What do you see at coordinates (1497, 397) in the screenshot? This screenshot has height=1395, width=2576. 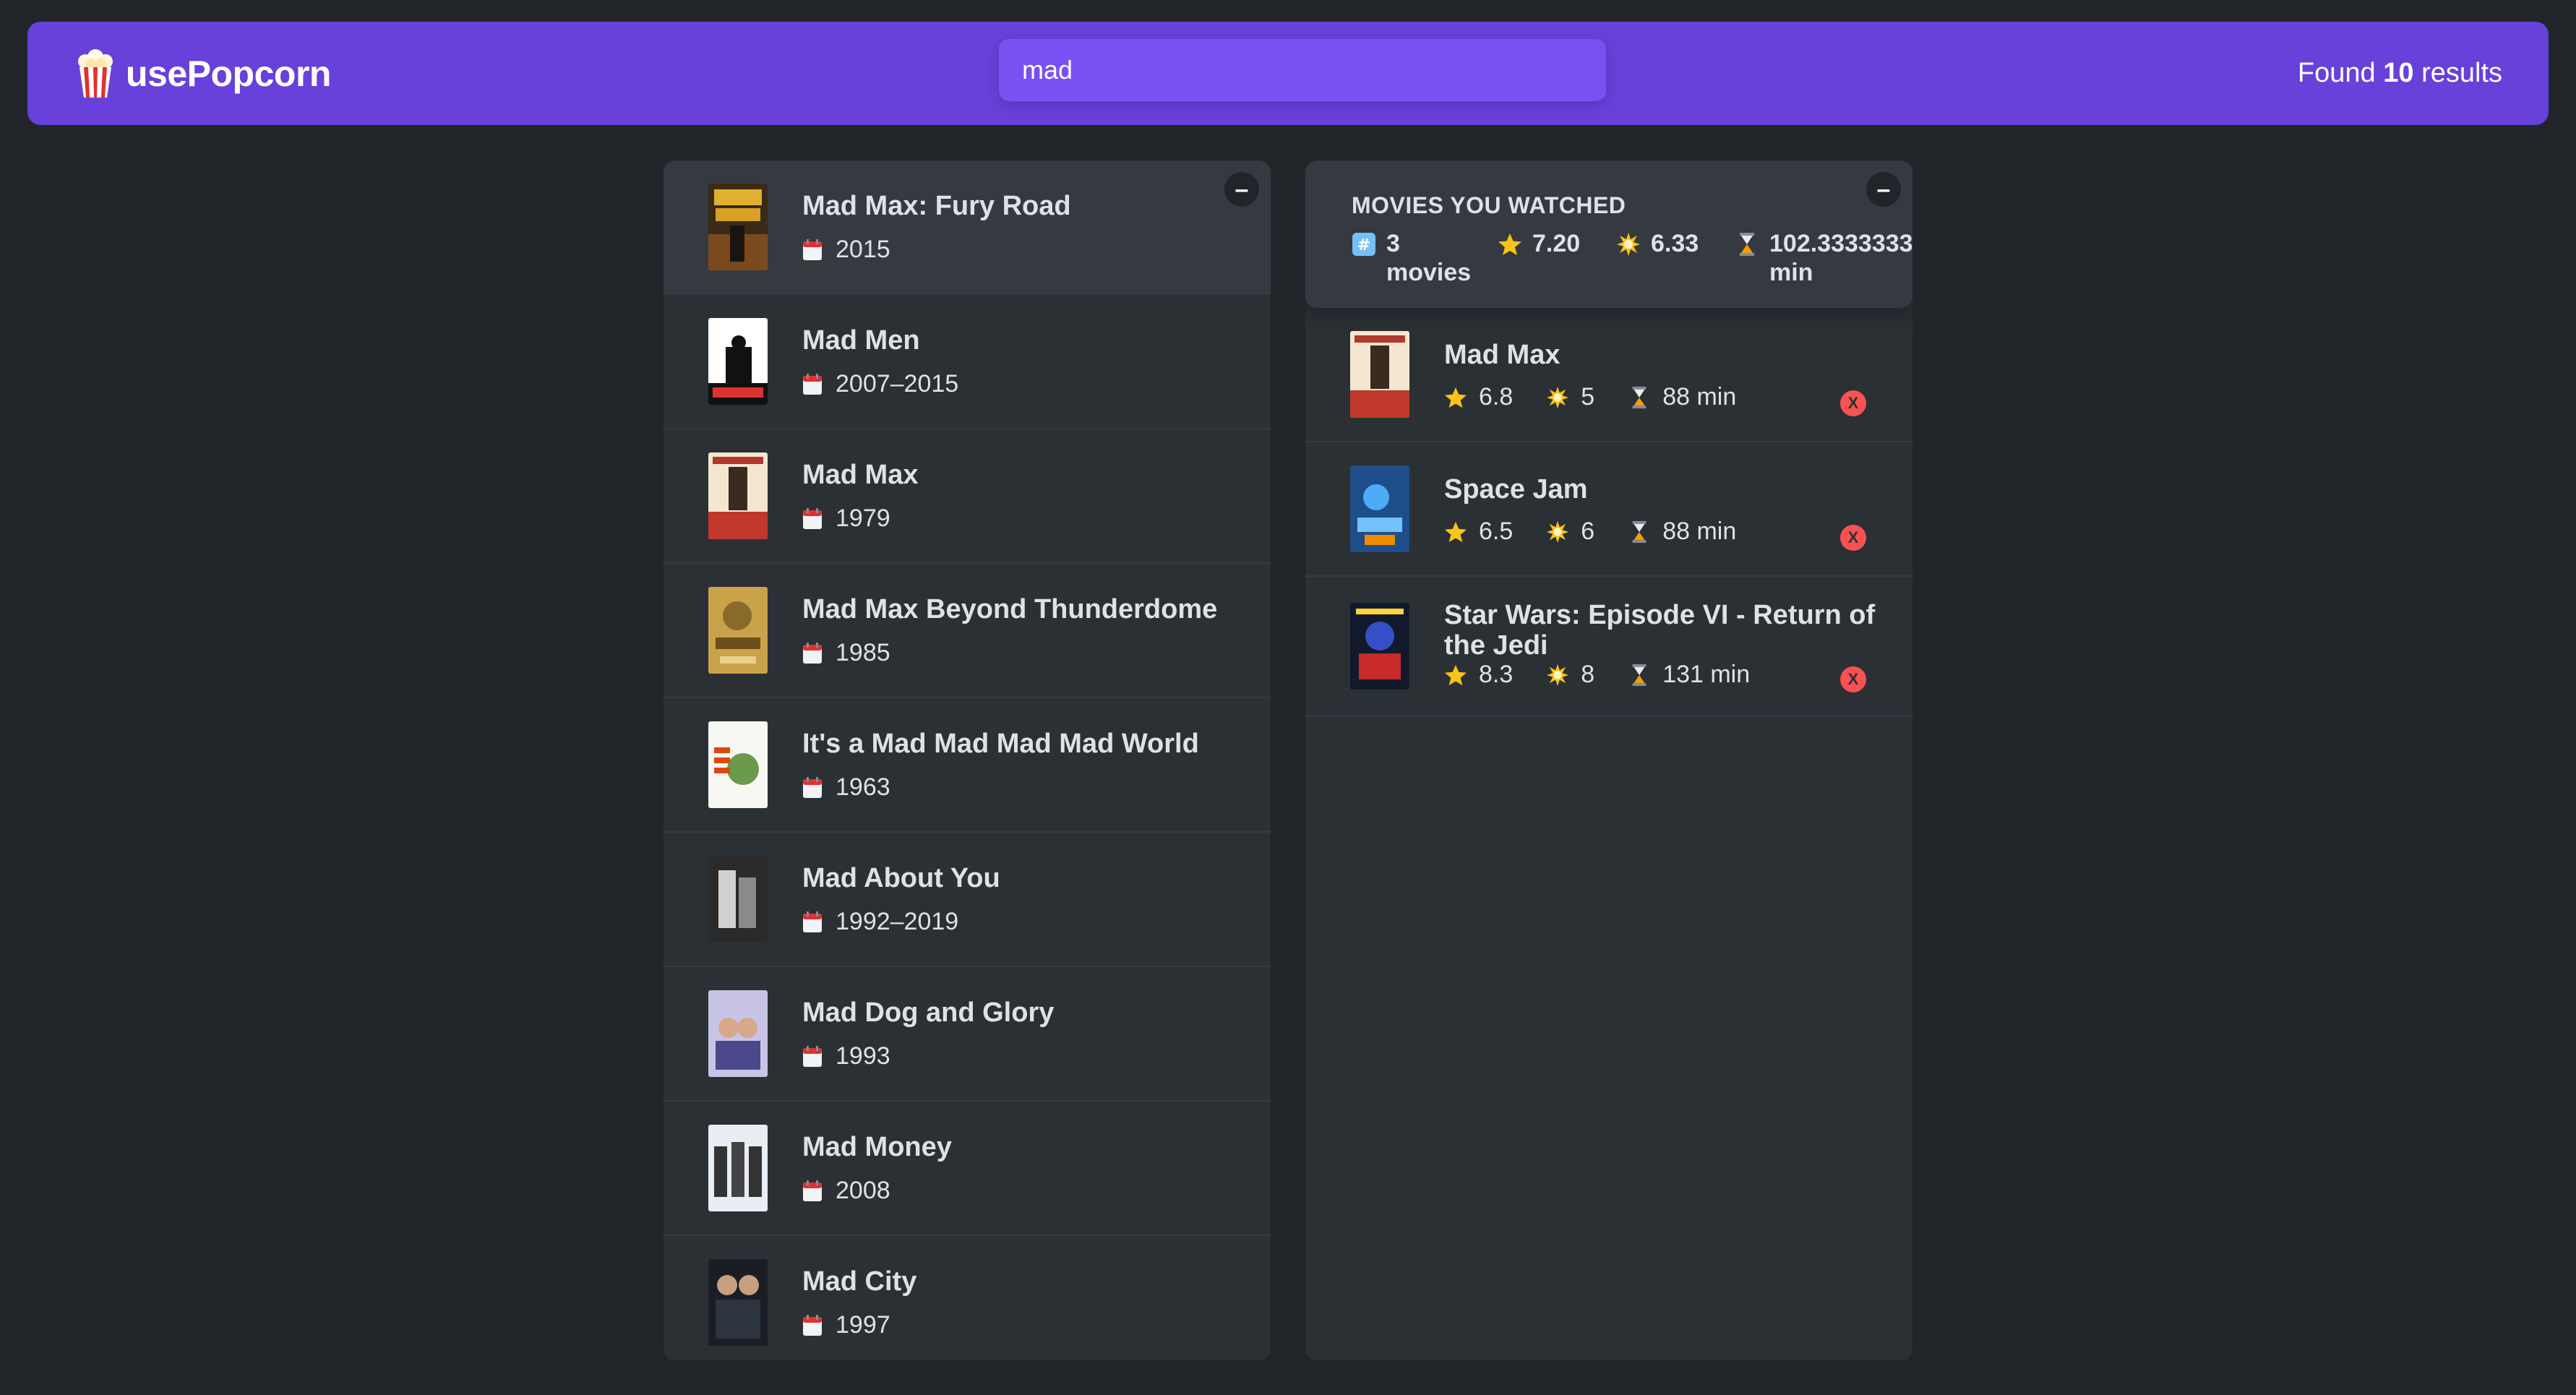 I see `watched-imdb-value: 6.8` at bounding box center [1497, 397].